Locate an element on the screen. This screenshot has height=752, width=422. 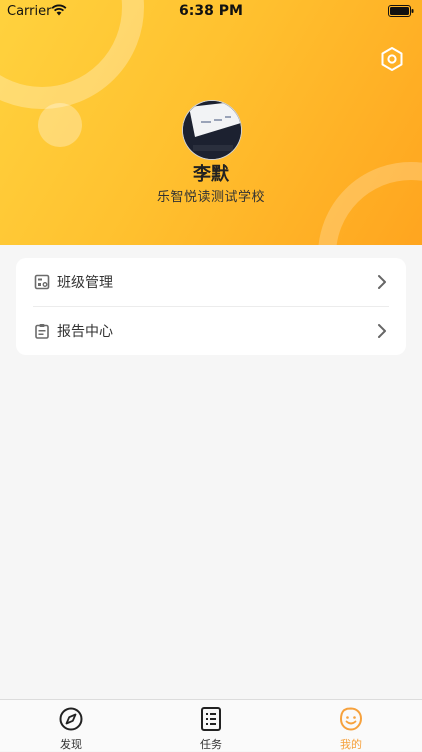
menu-item-label: 报告中心 is located at coordinates (85, 332).